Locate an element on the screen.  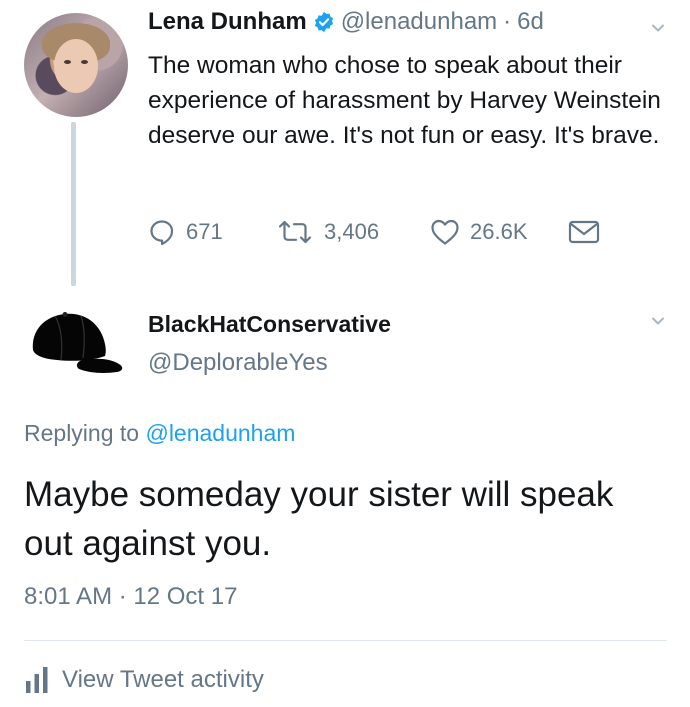
reply-author-handle: @DeplorableYes is located at coordinates (238, 363).